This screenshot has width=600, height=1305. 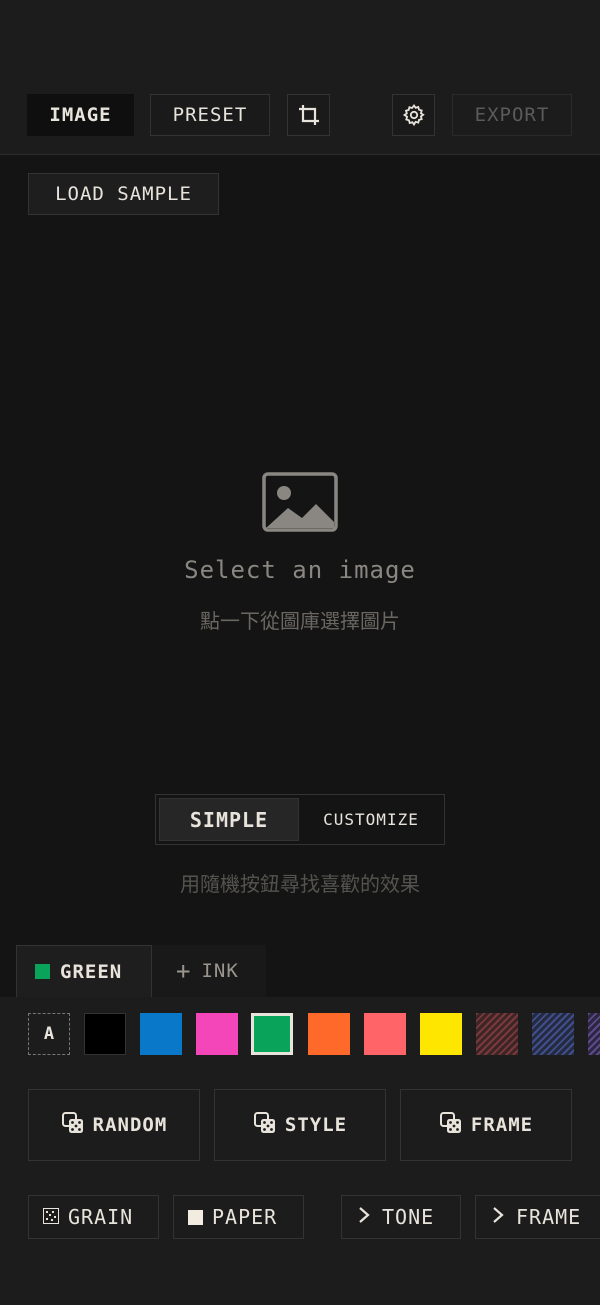 What do you see at coordinates (245, 1217) in the screenshot?
I see `paper-label: PAPER` at bounding box center [245, 1217].